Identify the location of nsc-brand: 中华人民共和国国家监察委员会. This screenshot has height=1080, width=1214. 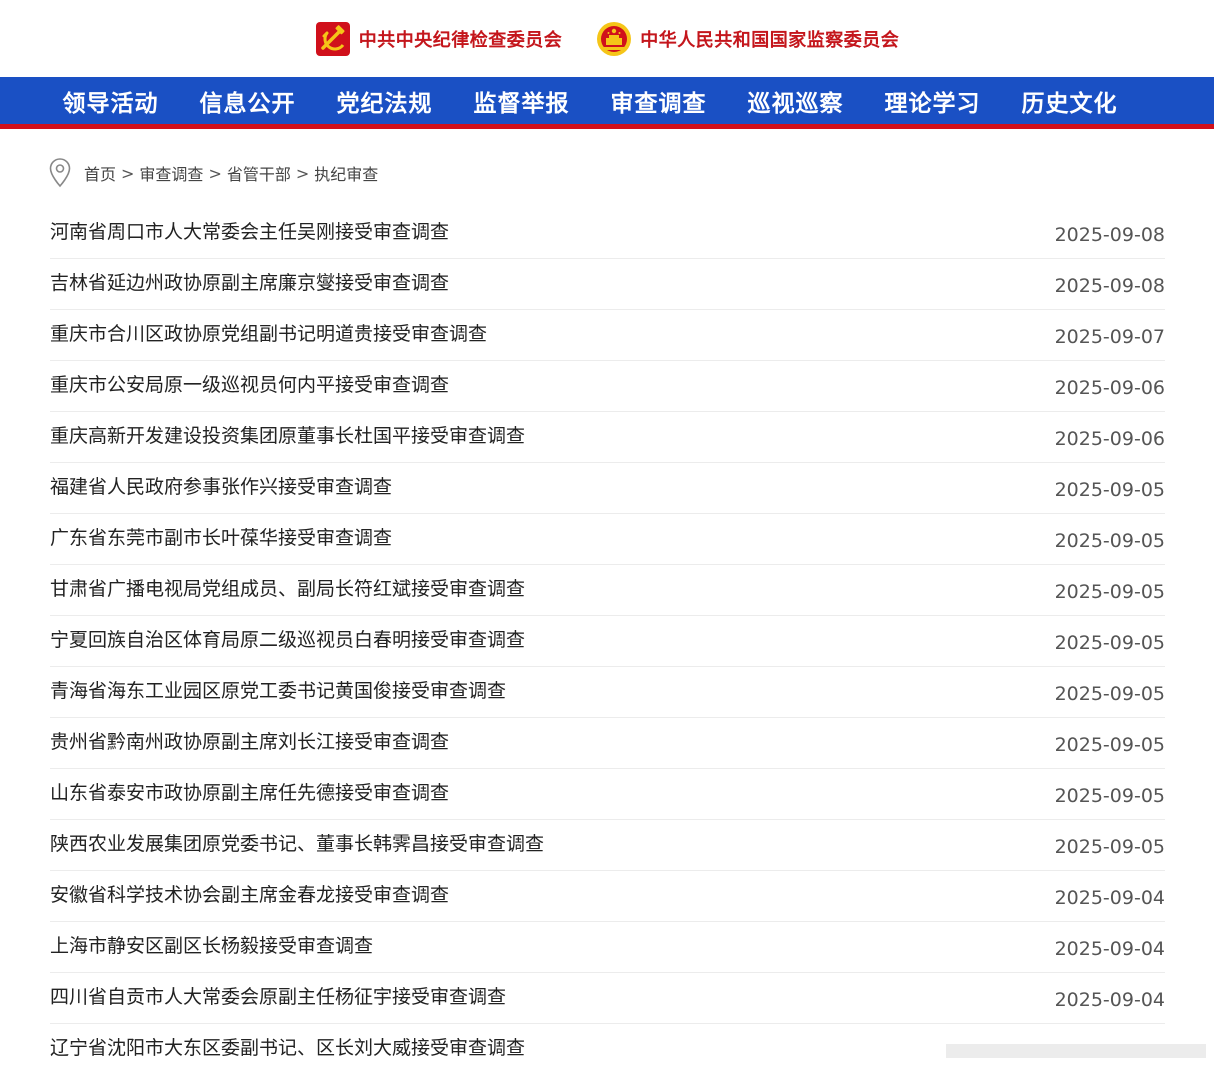
(747, 39).